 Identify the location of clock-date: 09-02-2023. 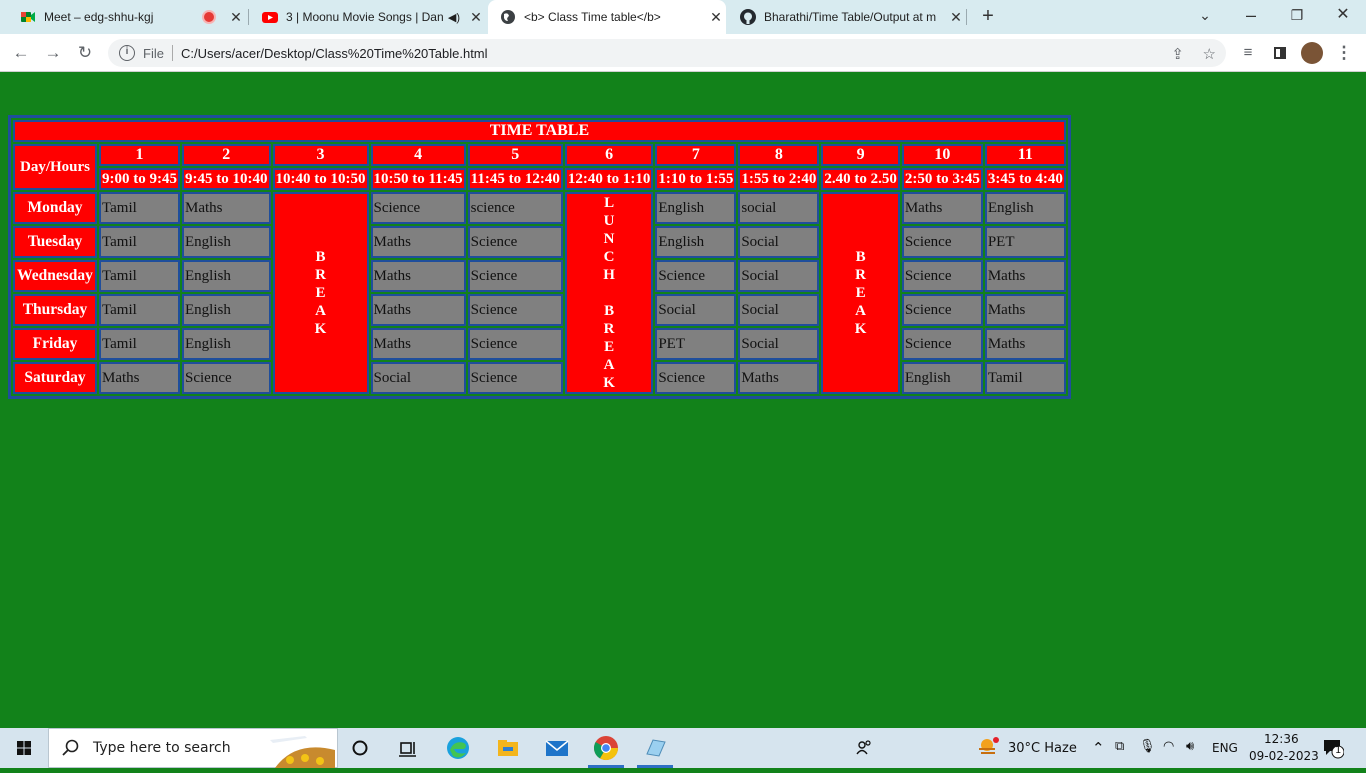
(1284, 756).